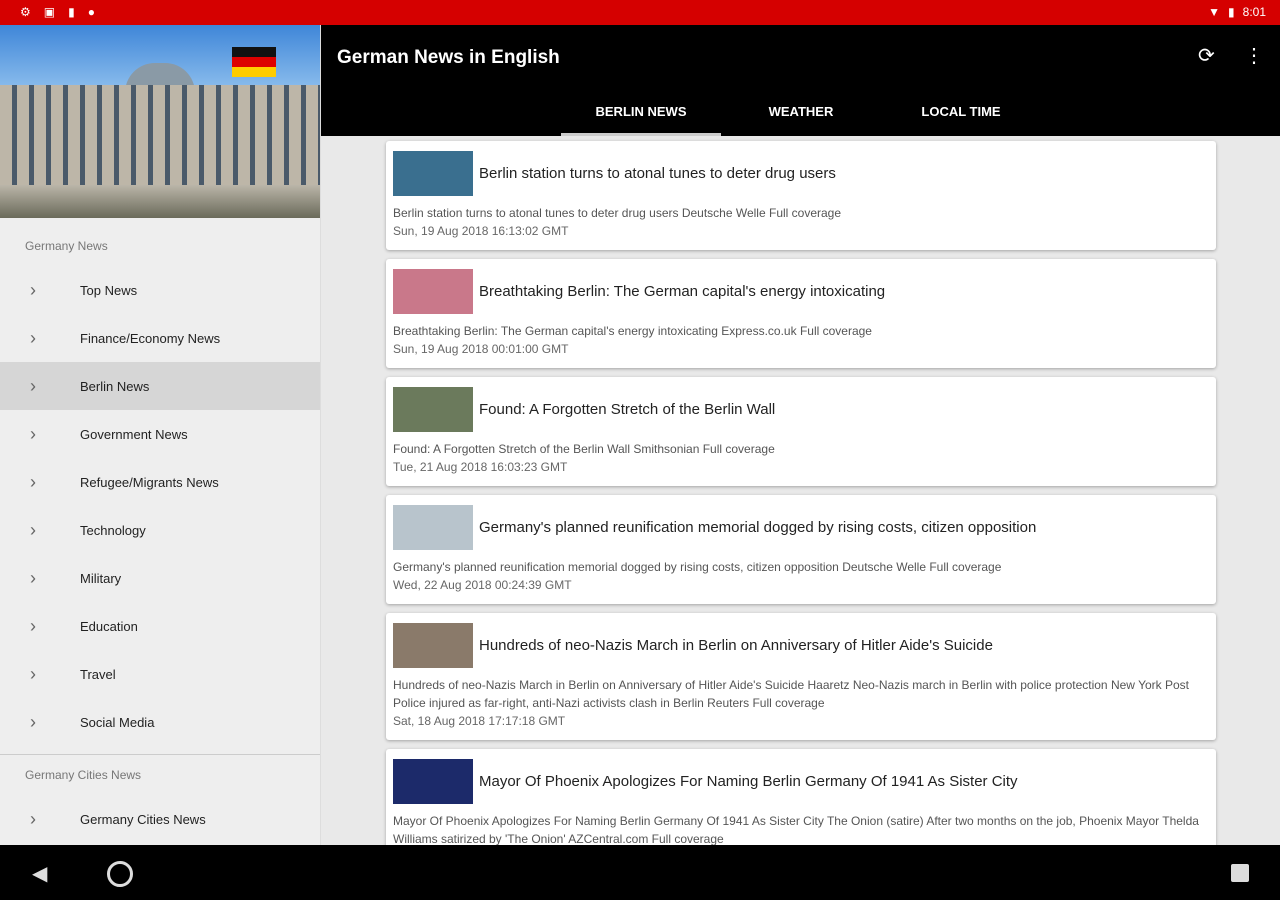  What do you see at coordinates (160, 674) in the screenshot?
I see `sidebar-item: › Travel` at bounding box center [160, 674].